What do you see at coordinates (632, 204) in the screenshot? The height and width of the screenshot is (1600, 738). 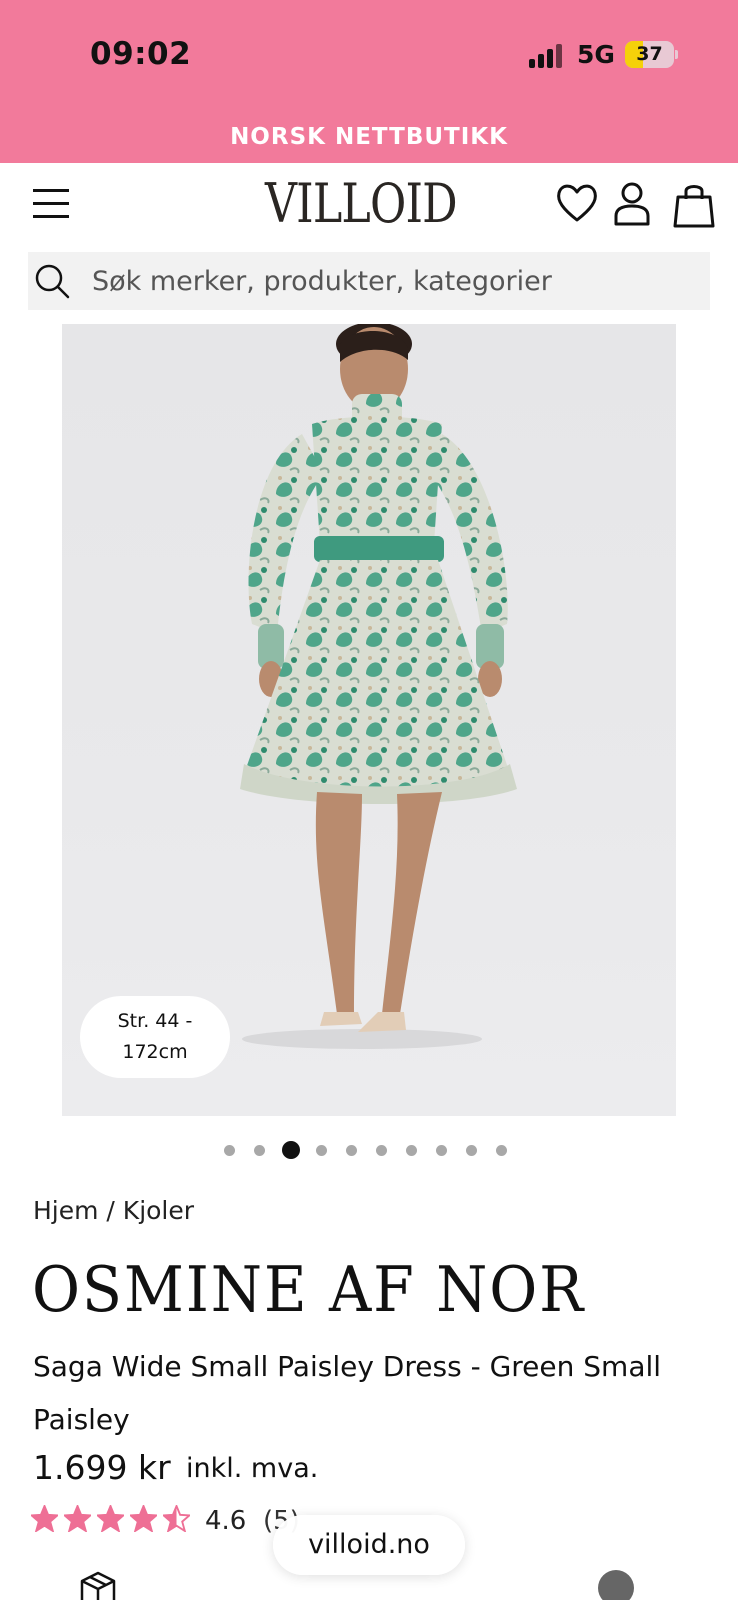 I see `user-icon` at bounding box center [632, 204].